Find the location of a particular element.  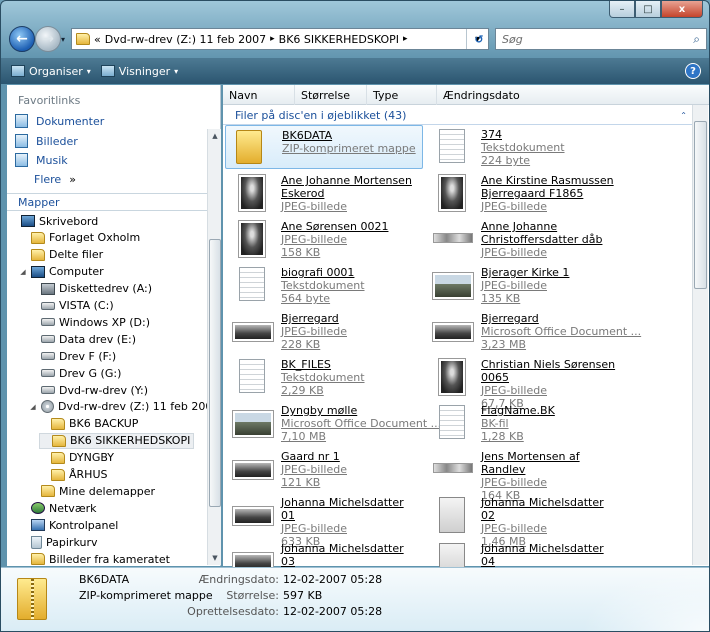

file-name: Anne Johanne Christoffersdatter dåb is located at coordinates (551, 233).